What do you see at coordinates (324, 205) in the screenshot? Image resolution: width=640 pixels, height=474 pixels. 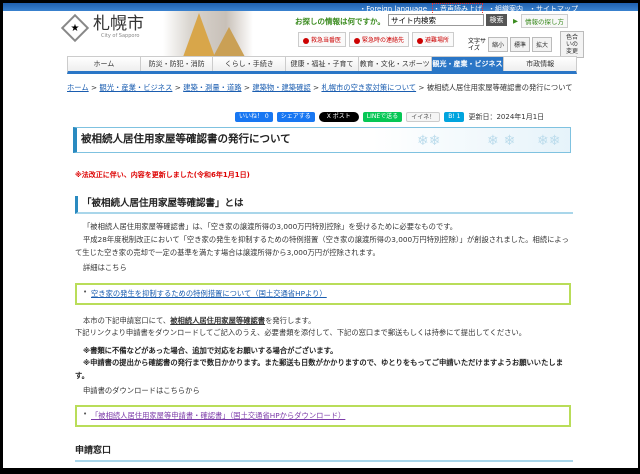 I see `section-heading: 「被相続人居住用家屋等確認書」とは` at bounding box center [324, 205].